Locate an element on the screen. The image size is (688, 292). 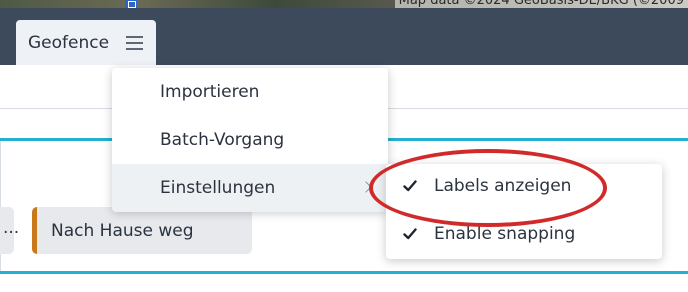
tab-label: Geofence is located at coordinates (69, 42).